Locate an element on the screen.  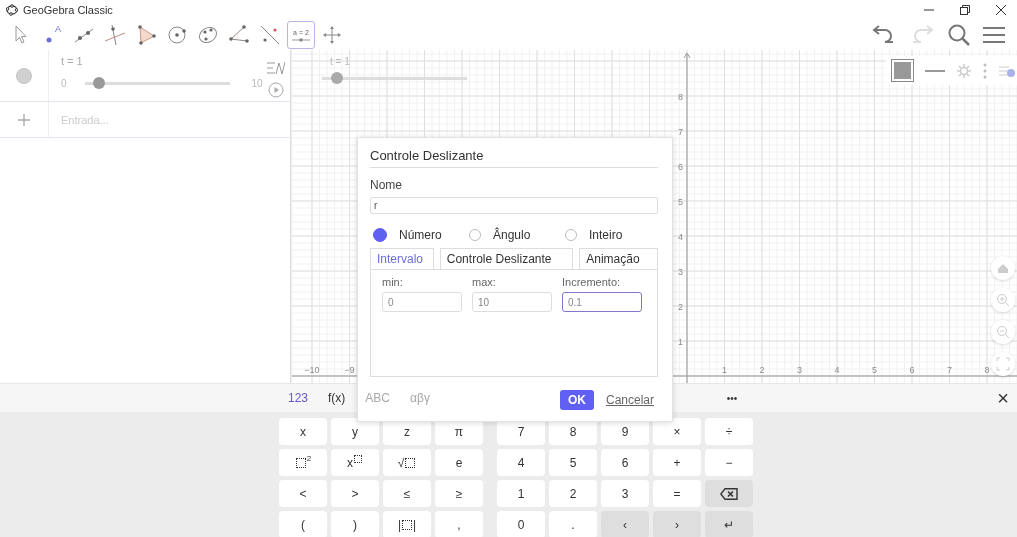
name-field: r is located at coordinates (514, 205).